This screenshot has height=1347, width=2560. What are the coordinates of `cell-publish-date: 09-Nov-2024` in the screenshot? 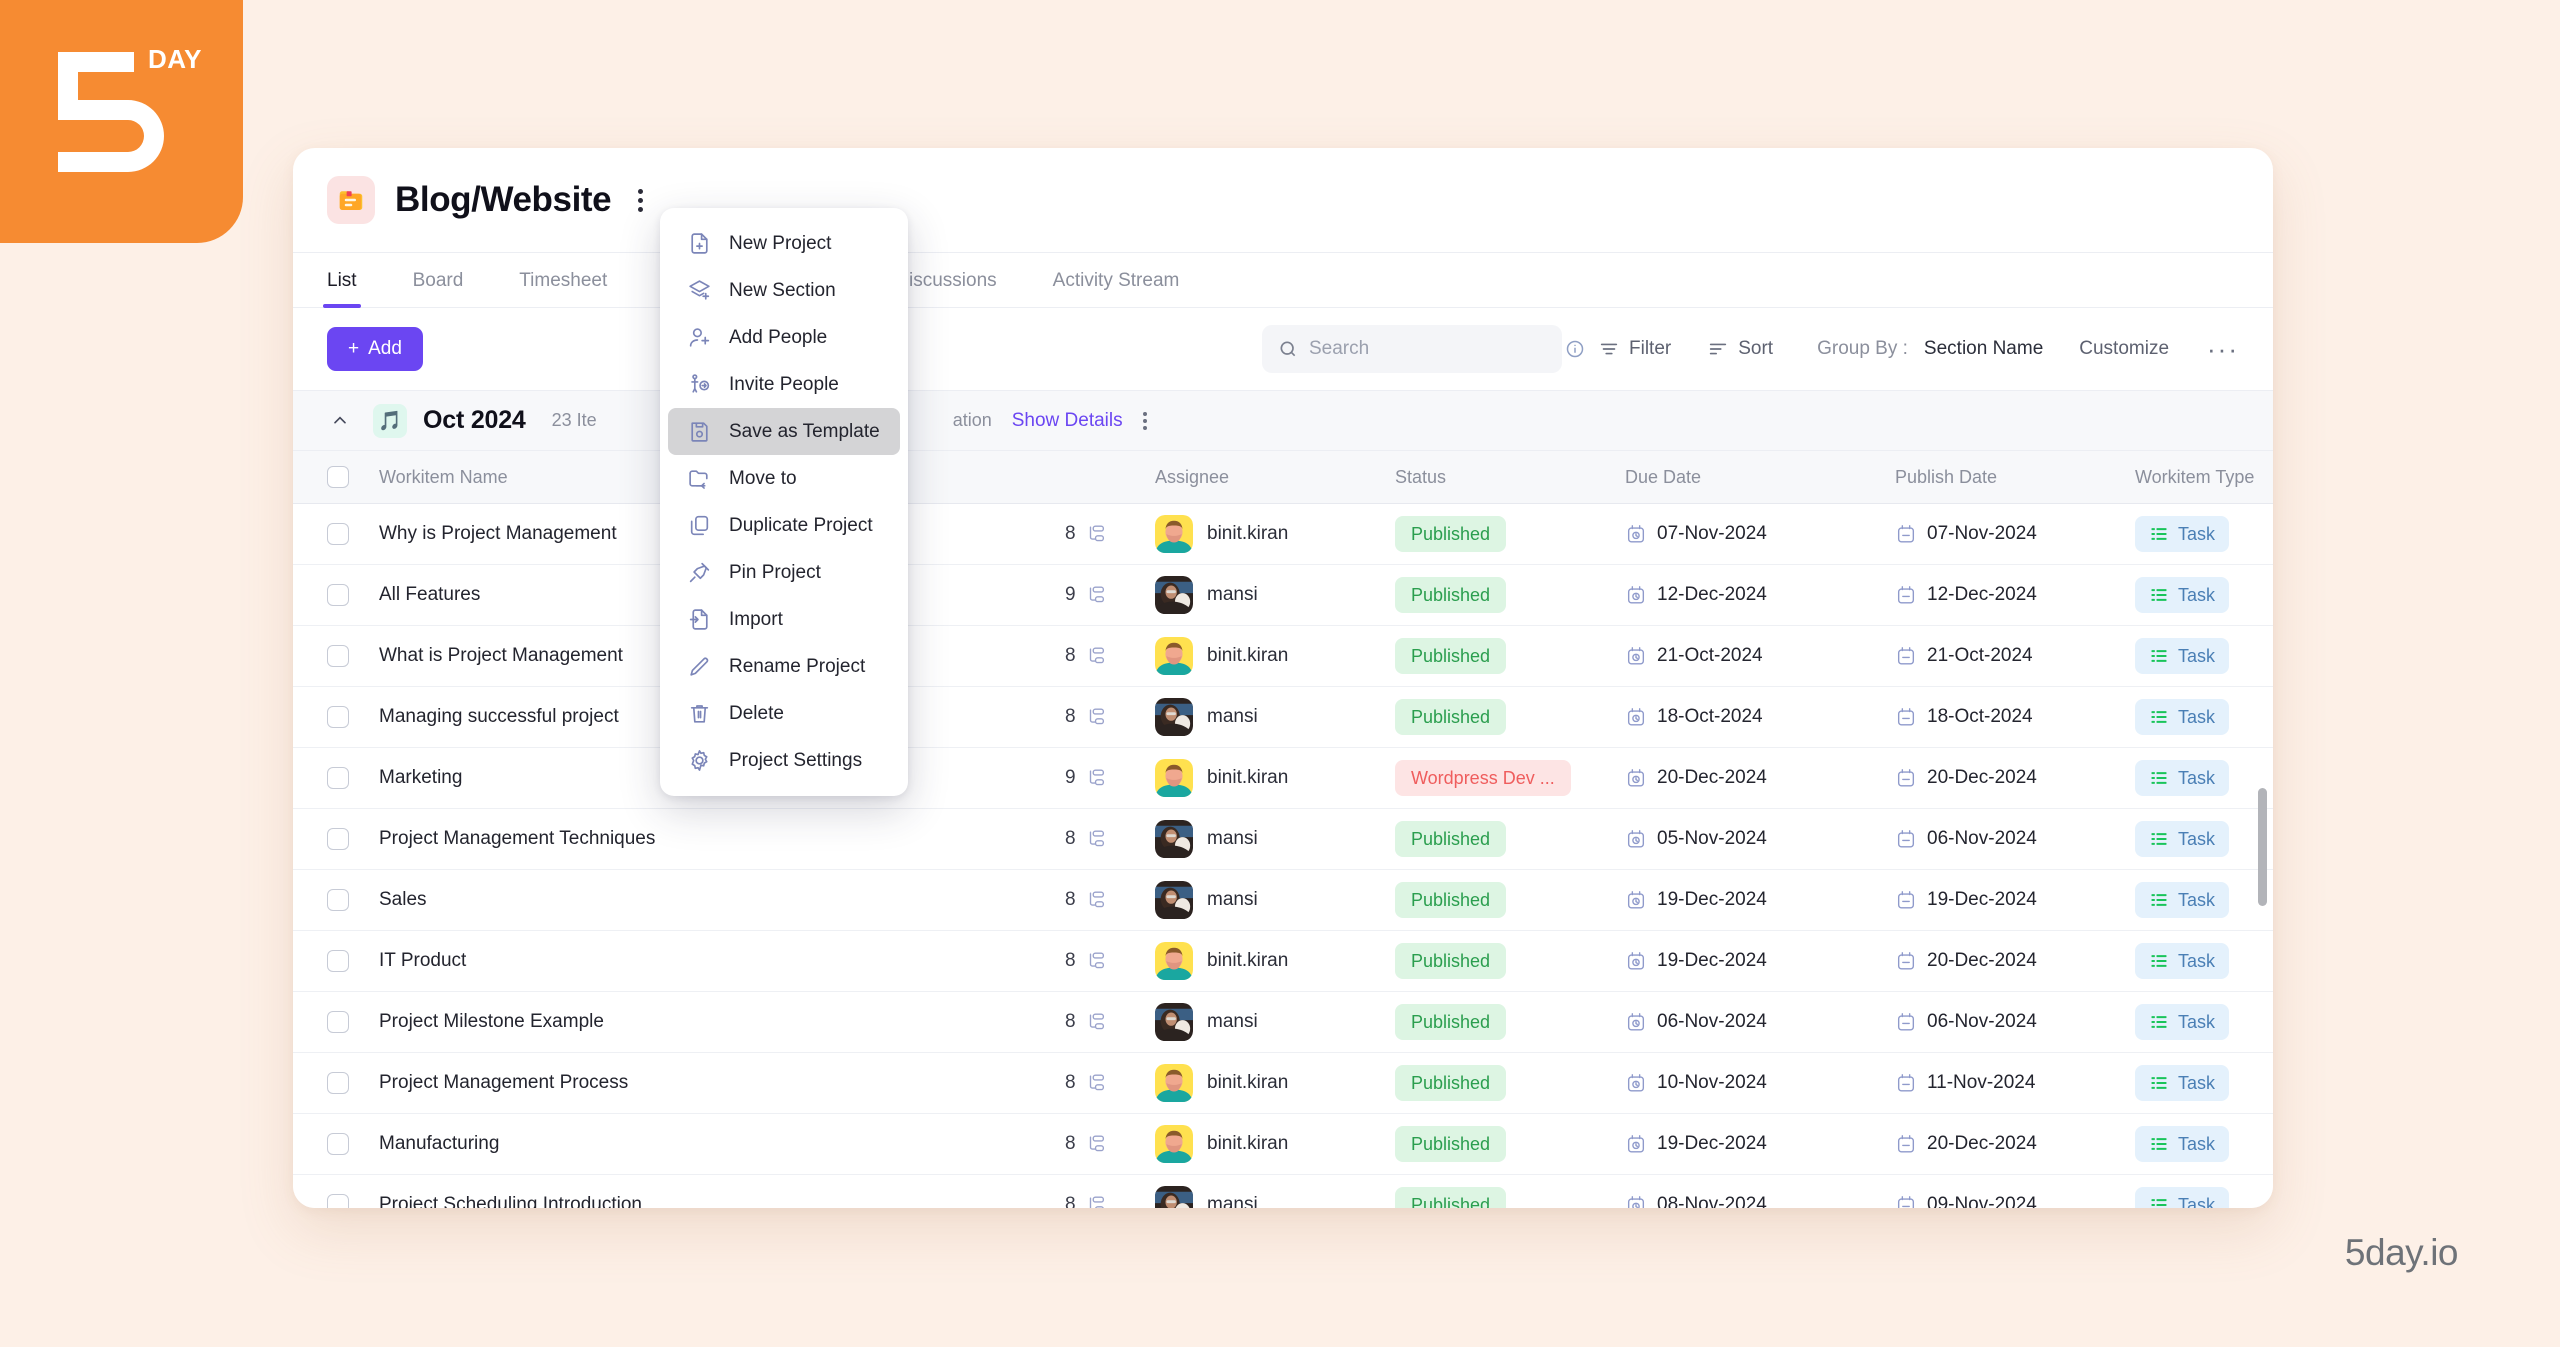 It's located at (2015, 1201).